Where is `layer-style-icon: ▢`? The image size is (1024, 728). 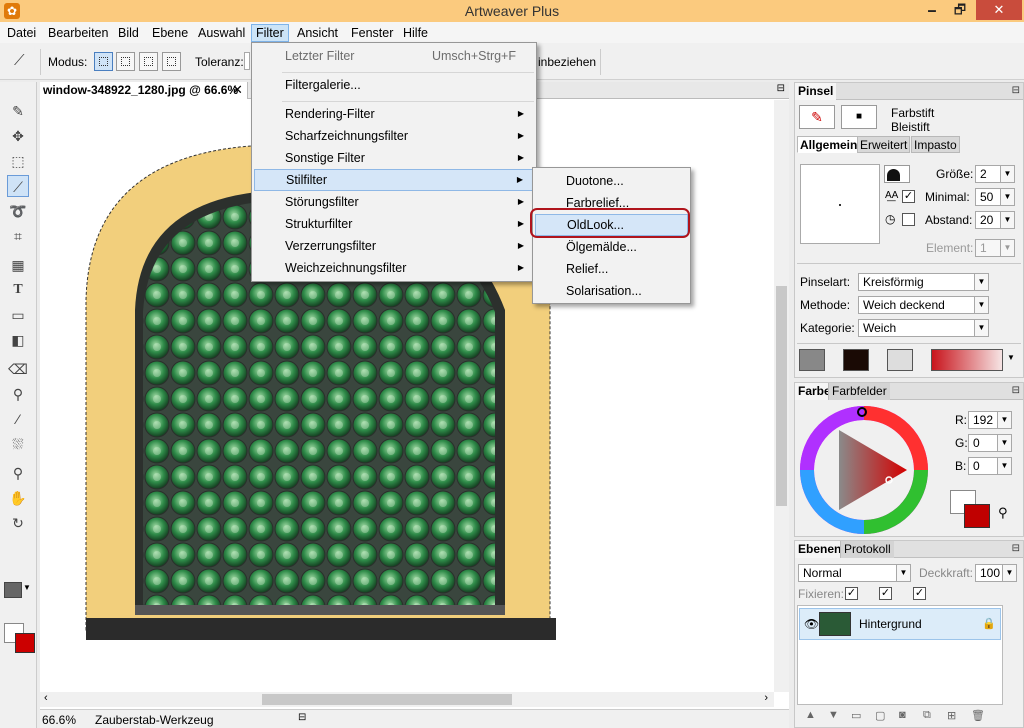 layer-style-icon: ▢ is located at coordinates (880, 715).